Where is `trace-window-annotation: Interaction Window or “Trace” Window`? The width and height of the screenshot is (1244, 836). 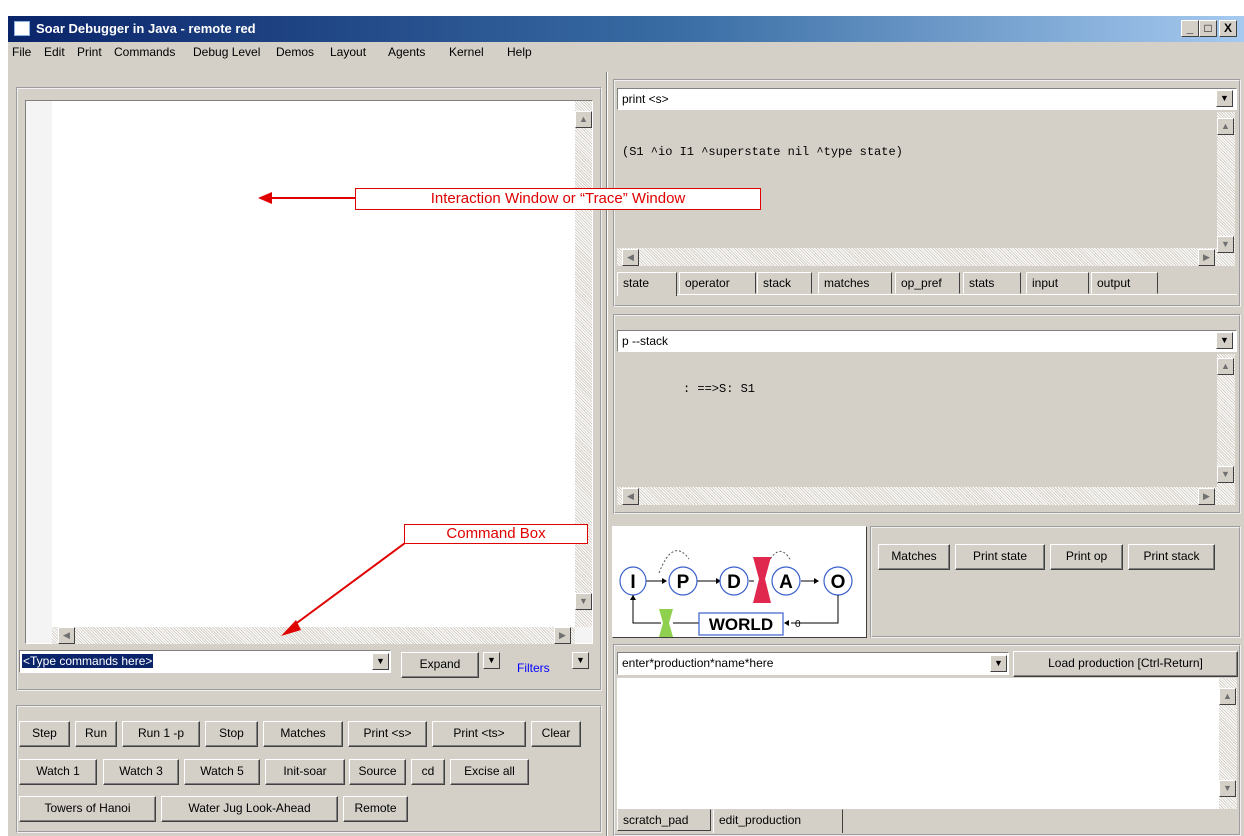 trace-window-annotation: Interaction Window or “Trace” Window is located at coordinates (558, 199).